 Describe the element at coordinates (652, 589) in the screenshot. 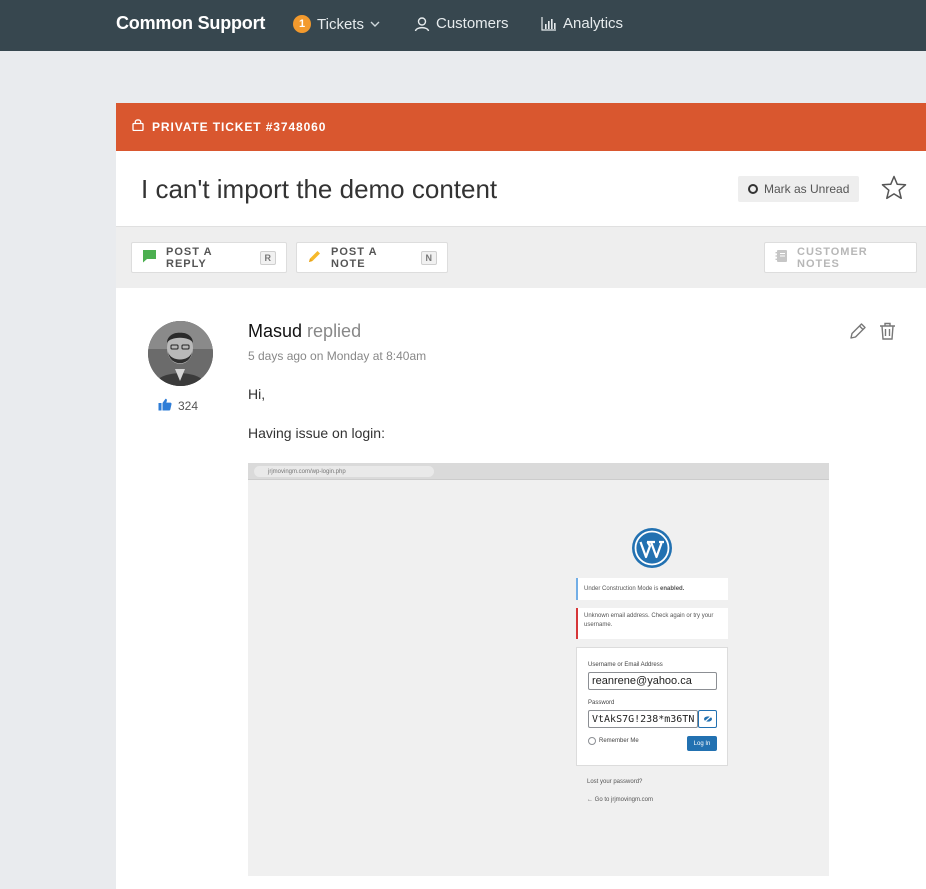

I see `notice-construction: Under Construction Mode is enabled.` at that location.